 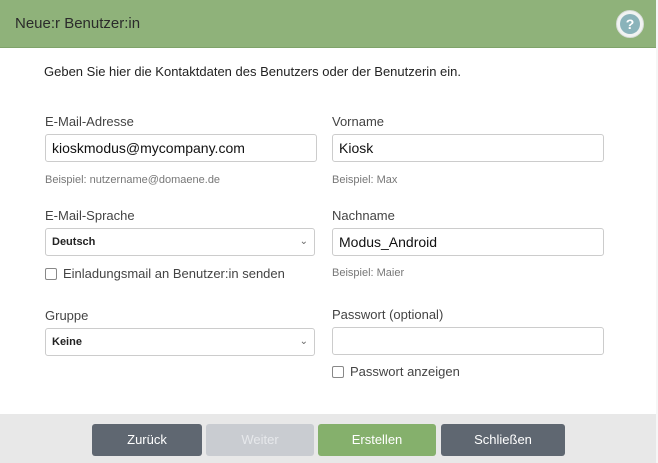 I want to click on group-select: Keine ⌄, so click(x=180, y=342).